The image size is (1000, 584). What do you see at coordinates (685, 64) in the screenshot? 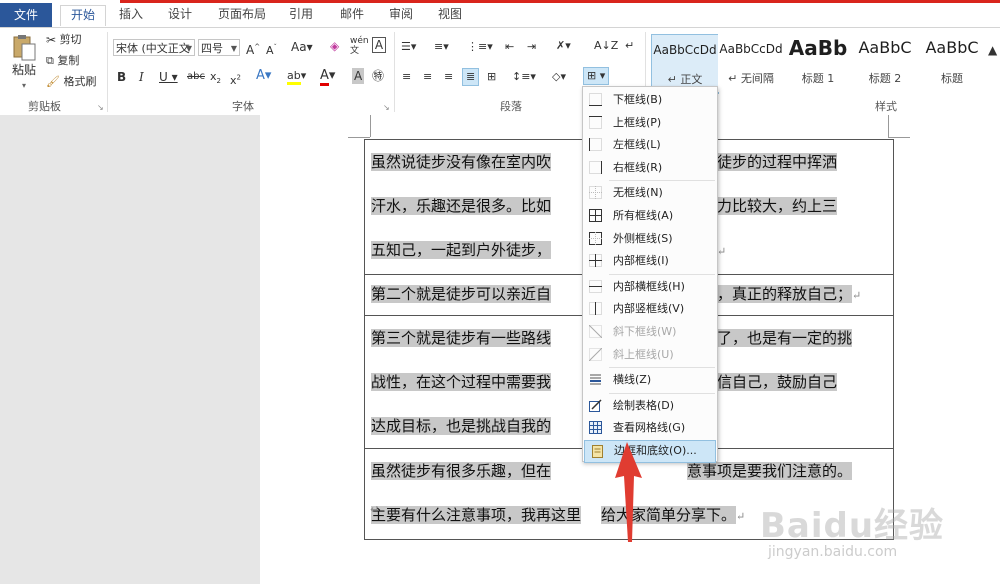
I see `style-normal: AaBbCcDd ↵ 正文` at bounding box center [685, 64].